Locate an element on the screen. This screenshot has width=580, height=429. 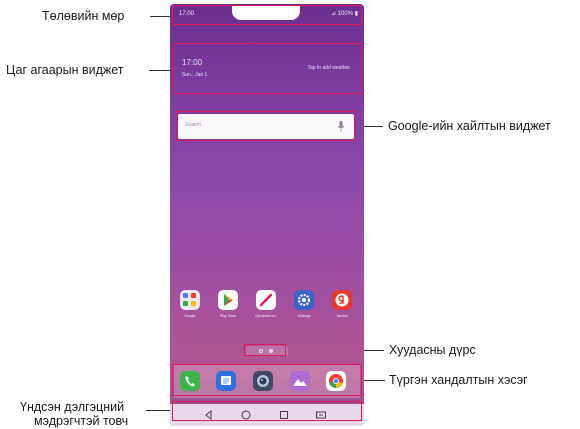
app-settings: Settings is located at coordinates (304, 308).